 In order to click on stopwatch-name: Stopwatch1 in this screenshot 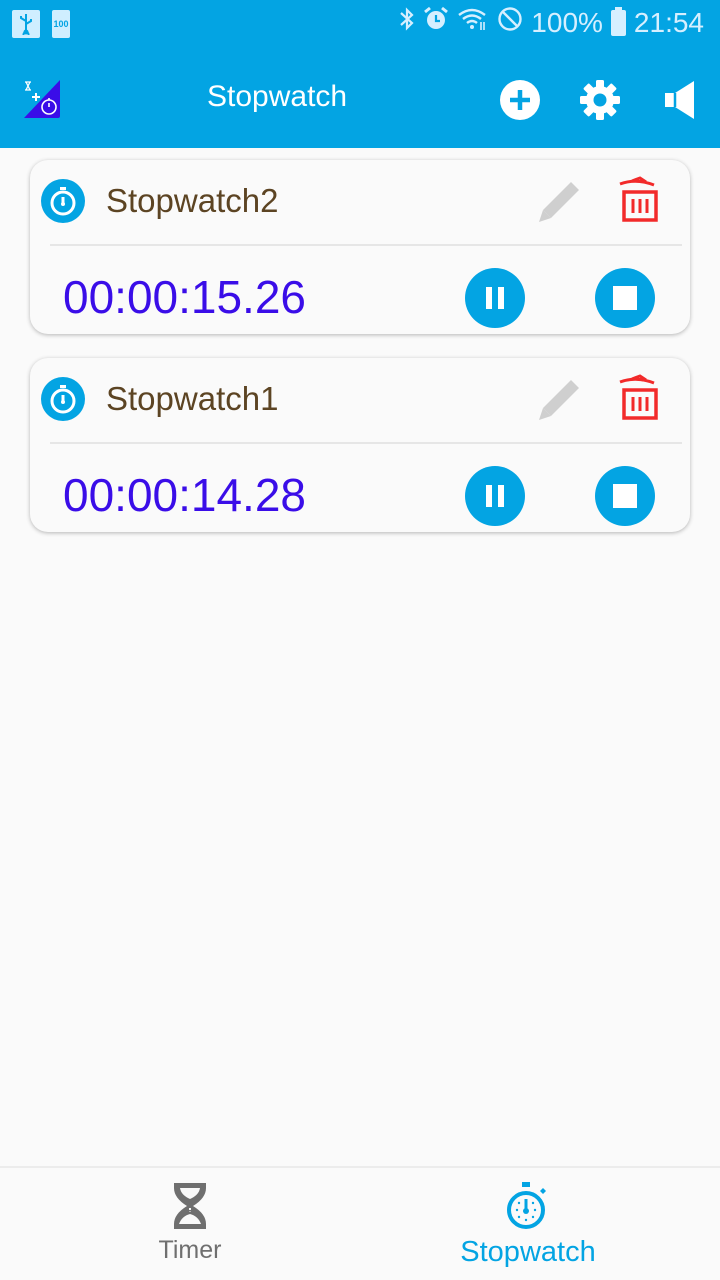, I will do `click(192, 398)`.